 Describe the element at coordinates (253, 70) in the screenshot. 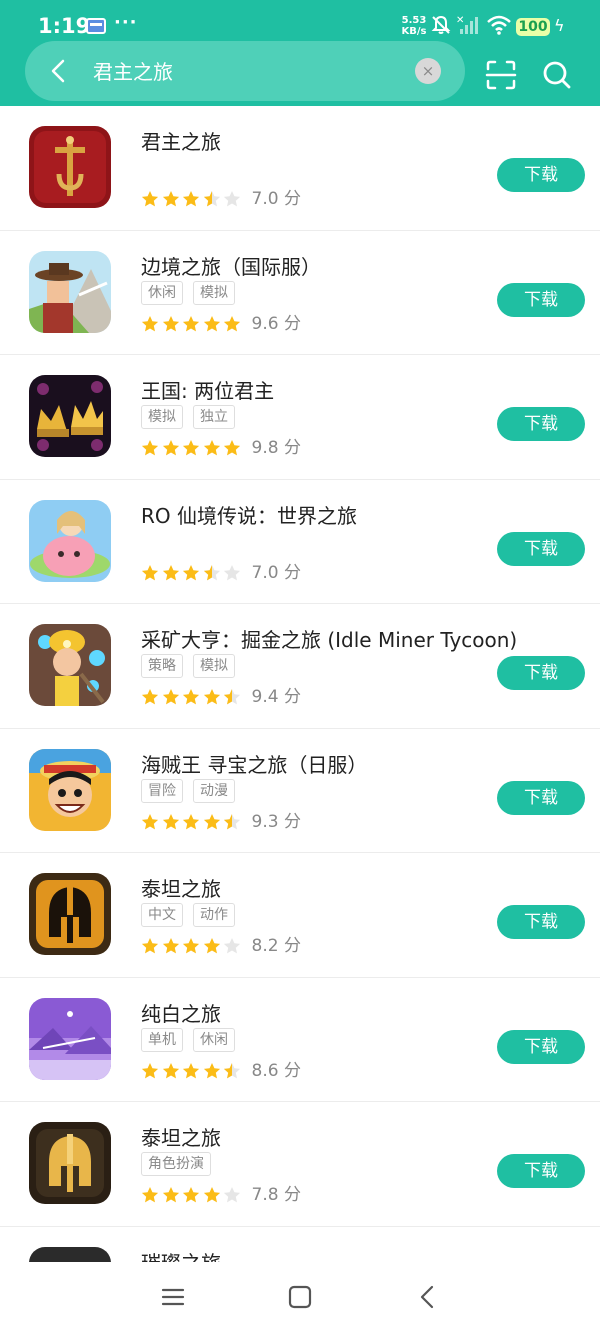

I see `search-input` at that location.